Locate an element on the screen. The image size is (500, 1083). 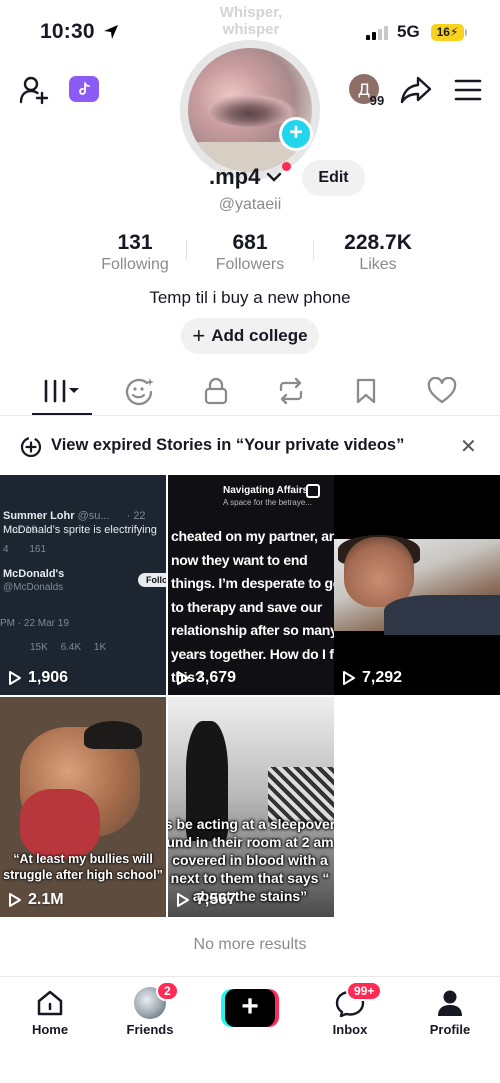
profile-person-icon is located at coordinates (450, 1003).